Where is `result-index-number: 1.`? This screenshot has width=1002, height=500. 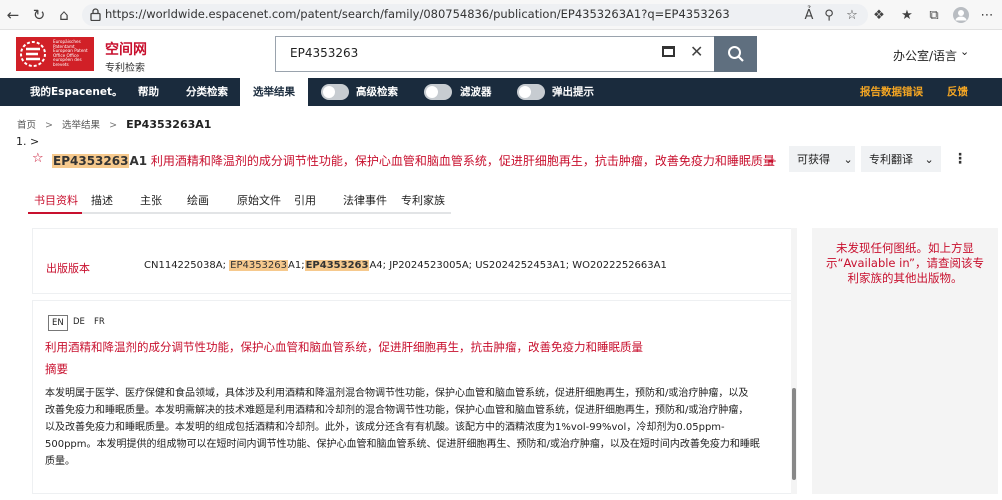
result-index-number: 1. is located at coordinates (21, 141).